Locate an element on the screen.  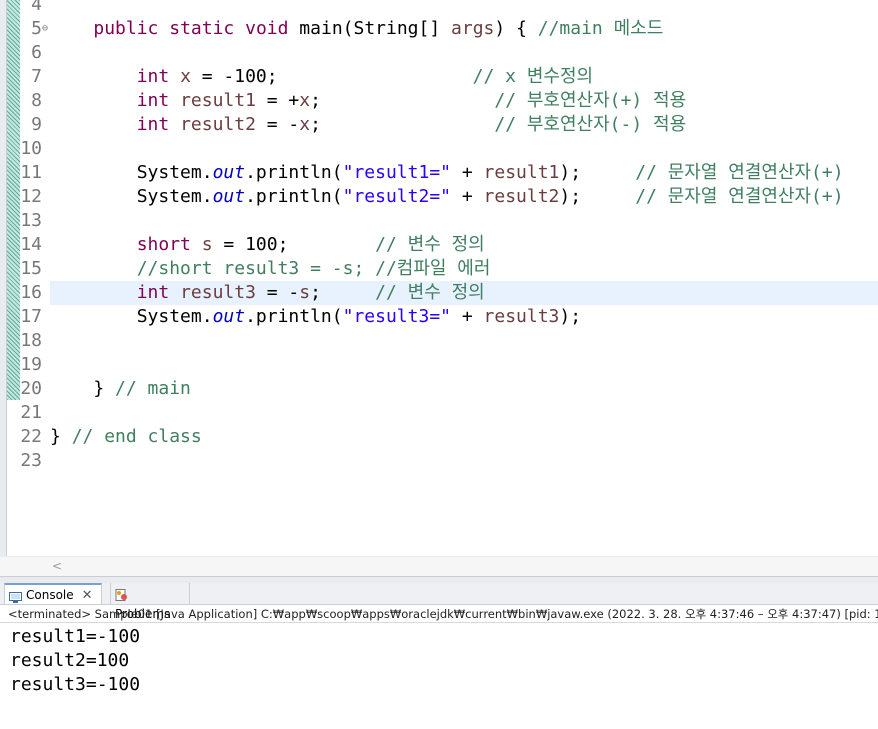
code-token: "result2=" is located at coordinates (396, 196).